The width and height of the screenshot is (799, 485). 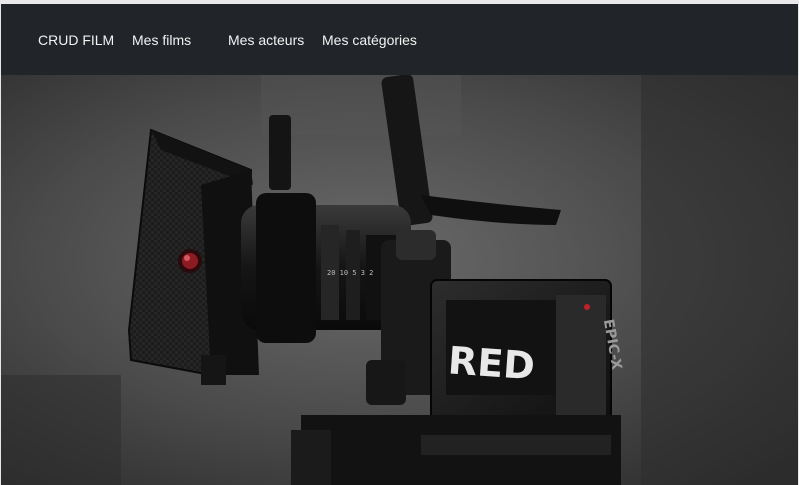 What do you see at coordinates (369, 40) in the screenshot?
I see `nav-link-categories: Mes catégories` at bounding box center [369, 40].